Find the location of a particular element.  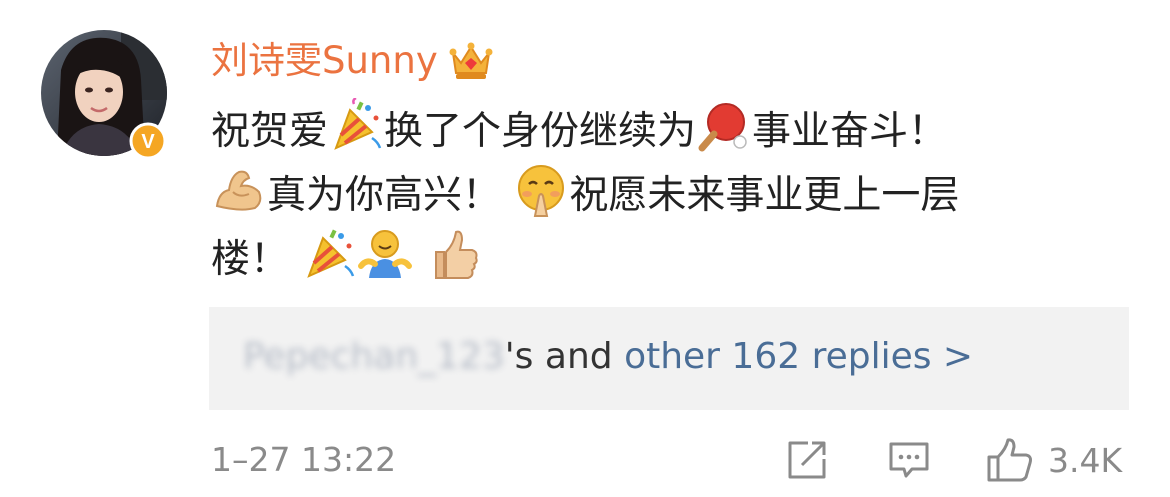

other-replies-link: other 162 replies > is located at coordinates (798, 356).